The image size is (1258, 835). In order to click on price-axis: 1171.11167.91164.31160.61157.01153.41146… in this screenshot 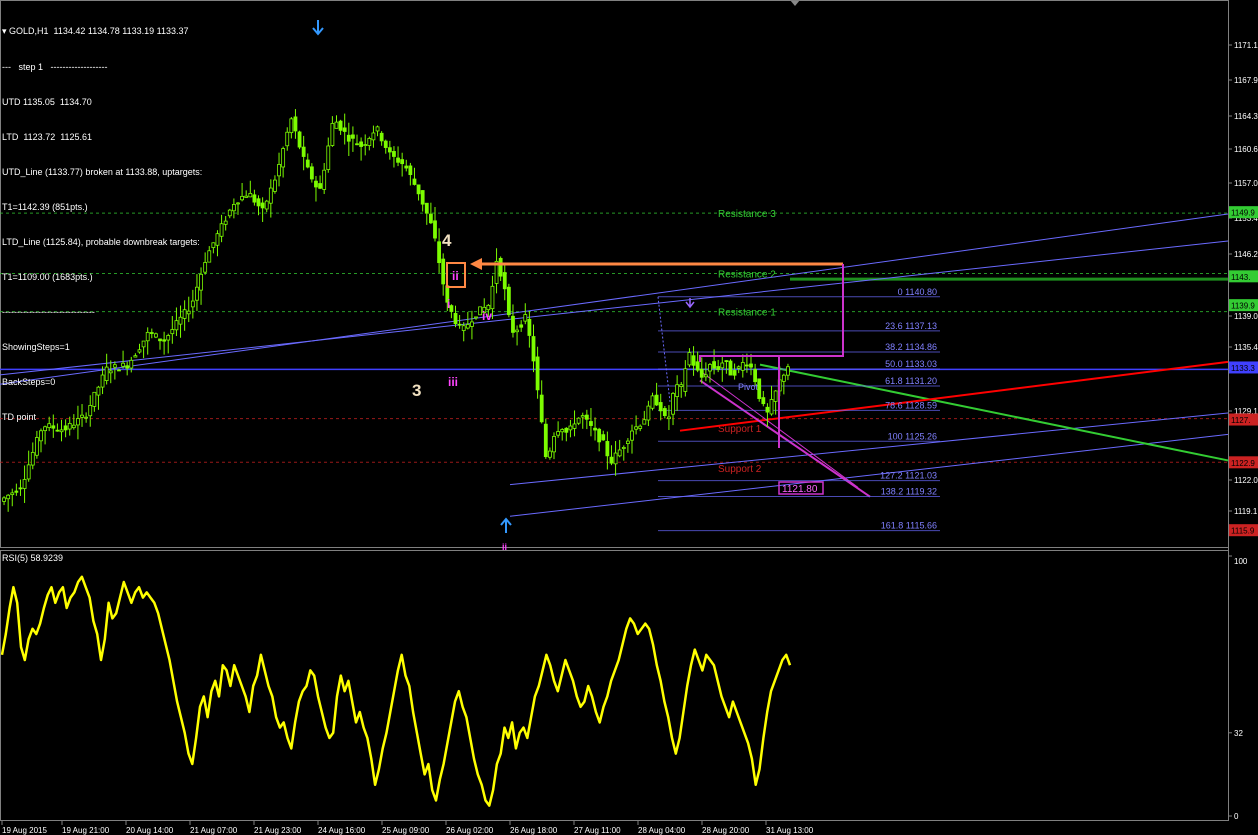, I will do `click(1243, 289)`.